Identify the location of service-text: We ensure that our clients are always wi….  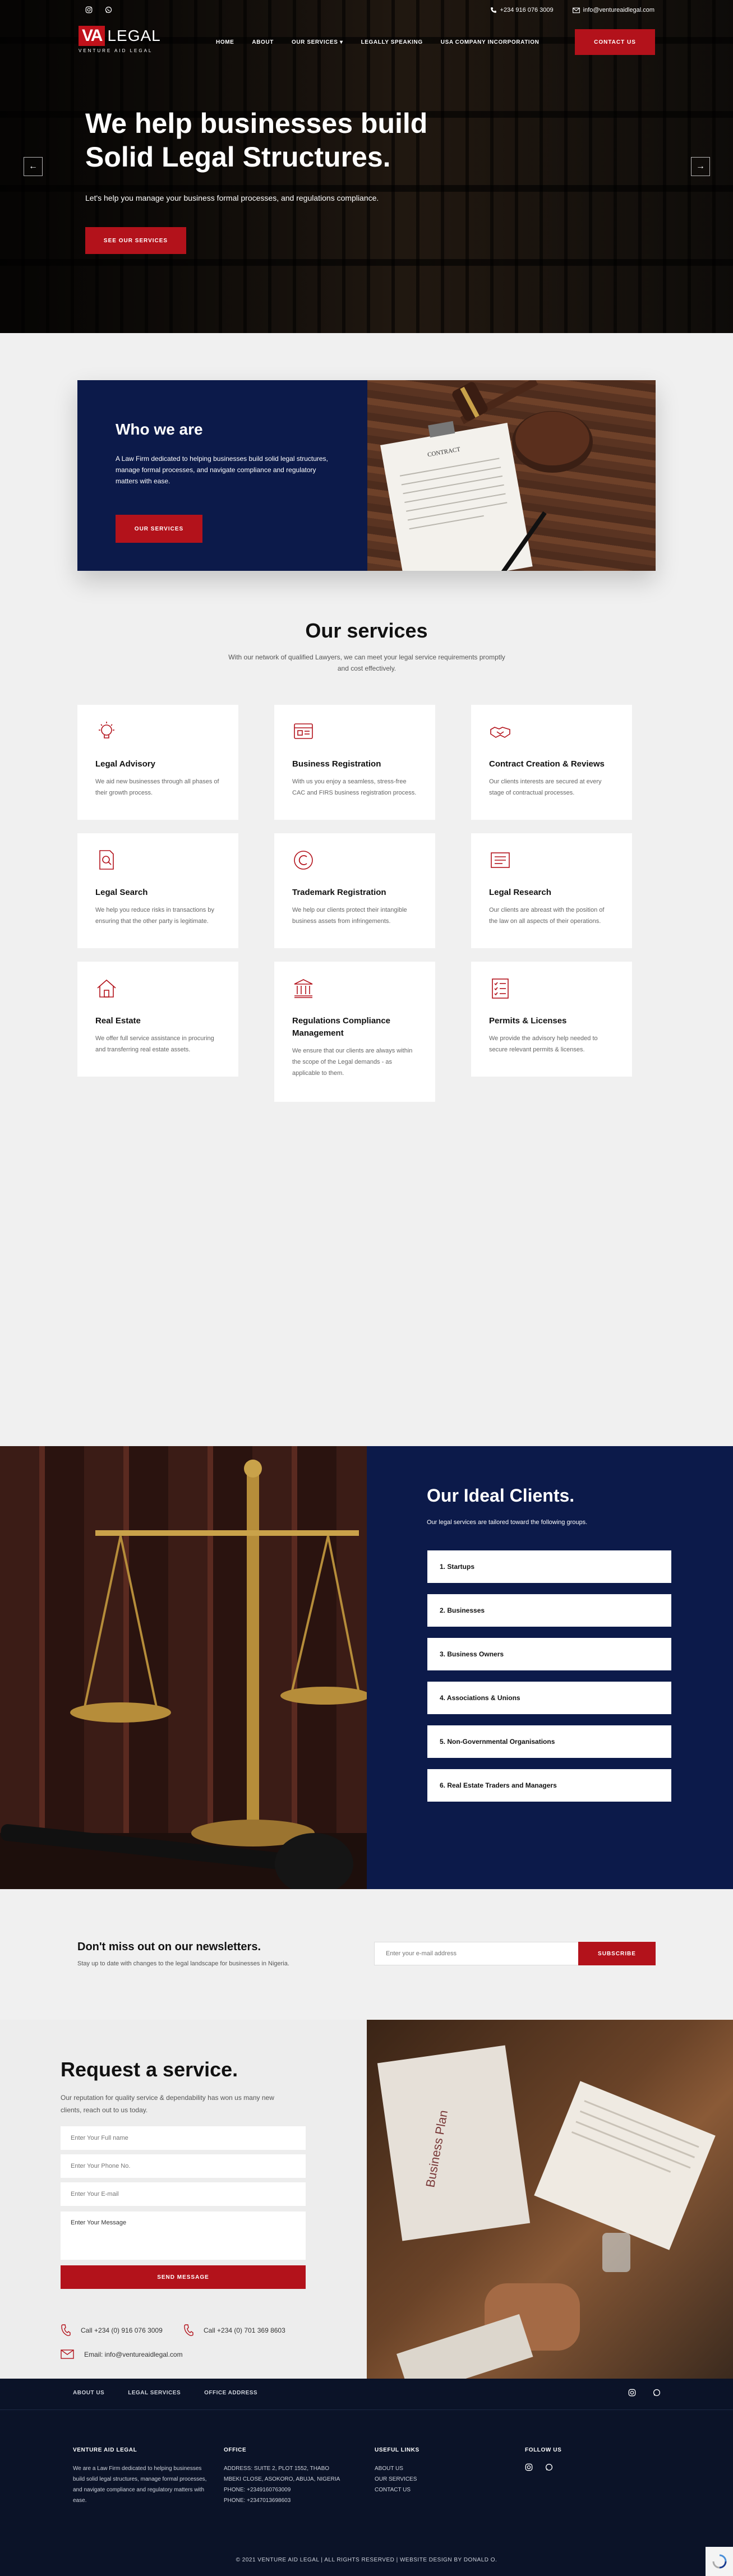
(352, 1062).